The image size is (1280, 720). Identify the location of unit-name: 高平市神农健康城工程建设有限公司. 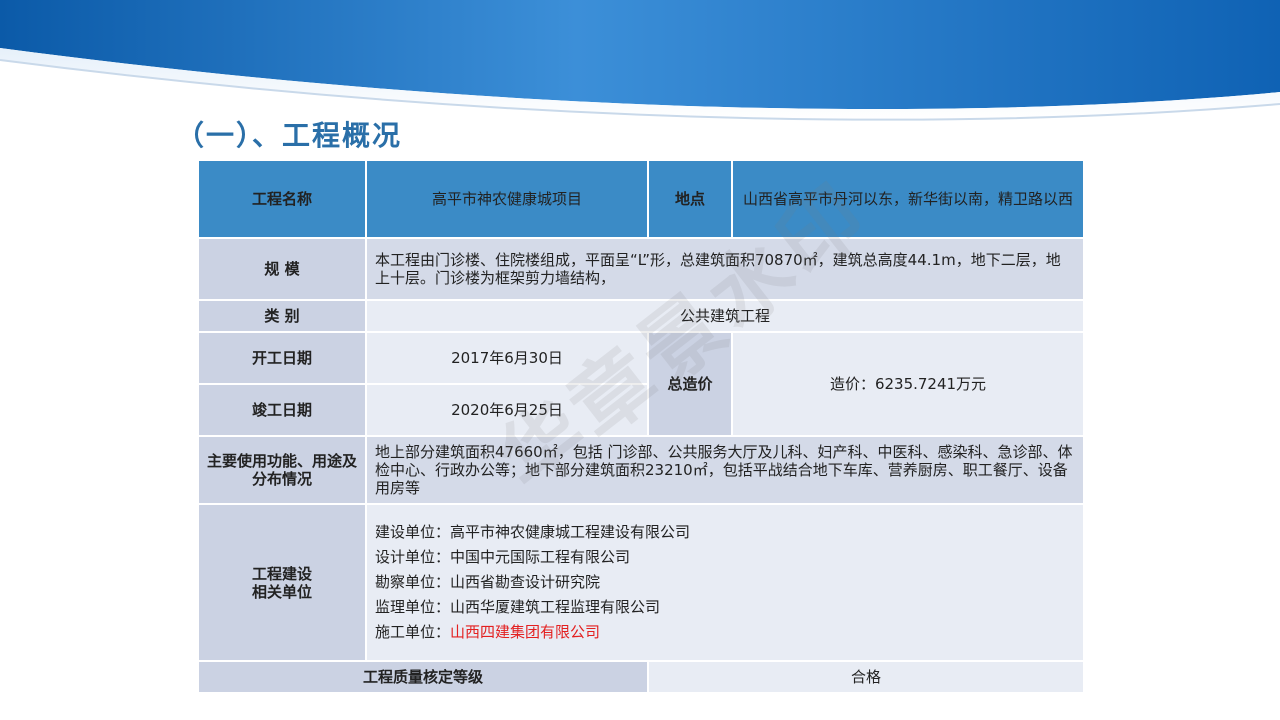
(570, 532).